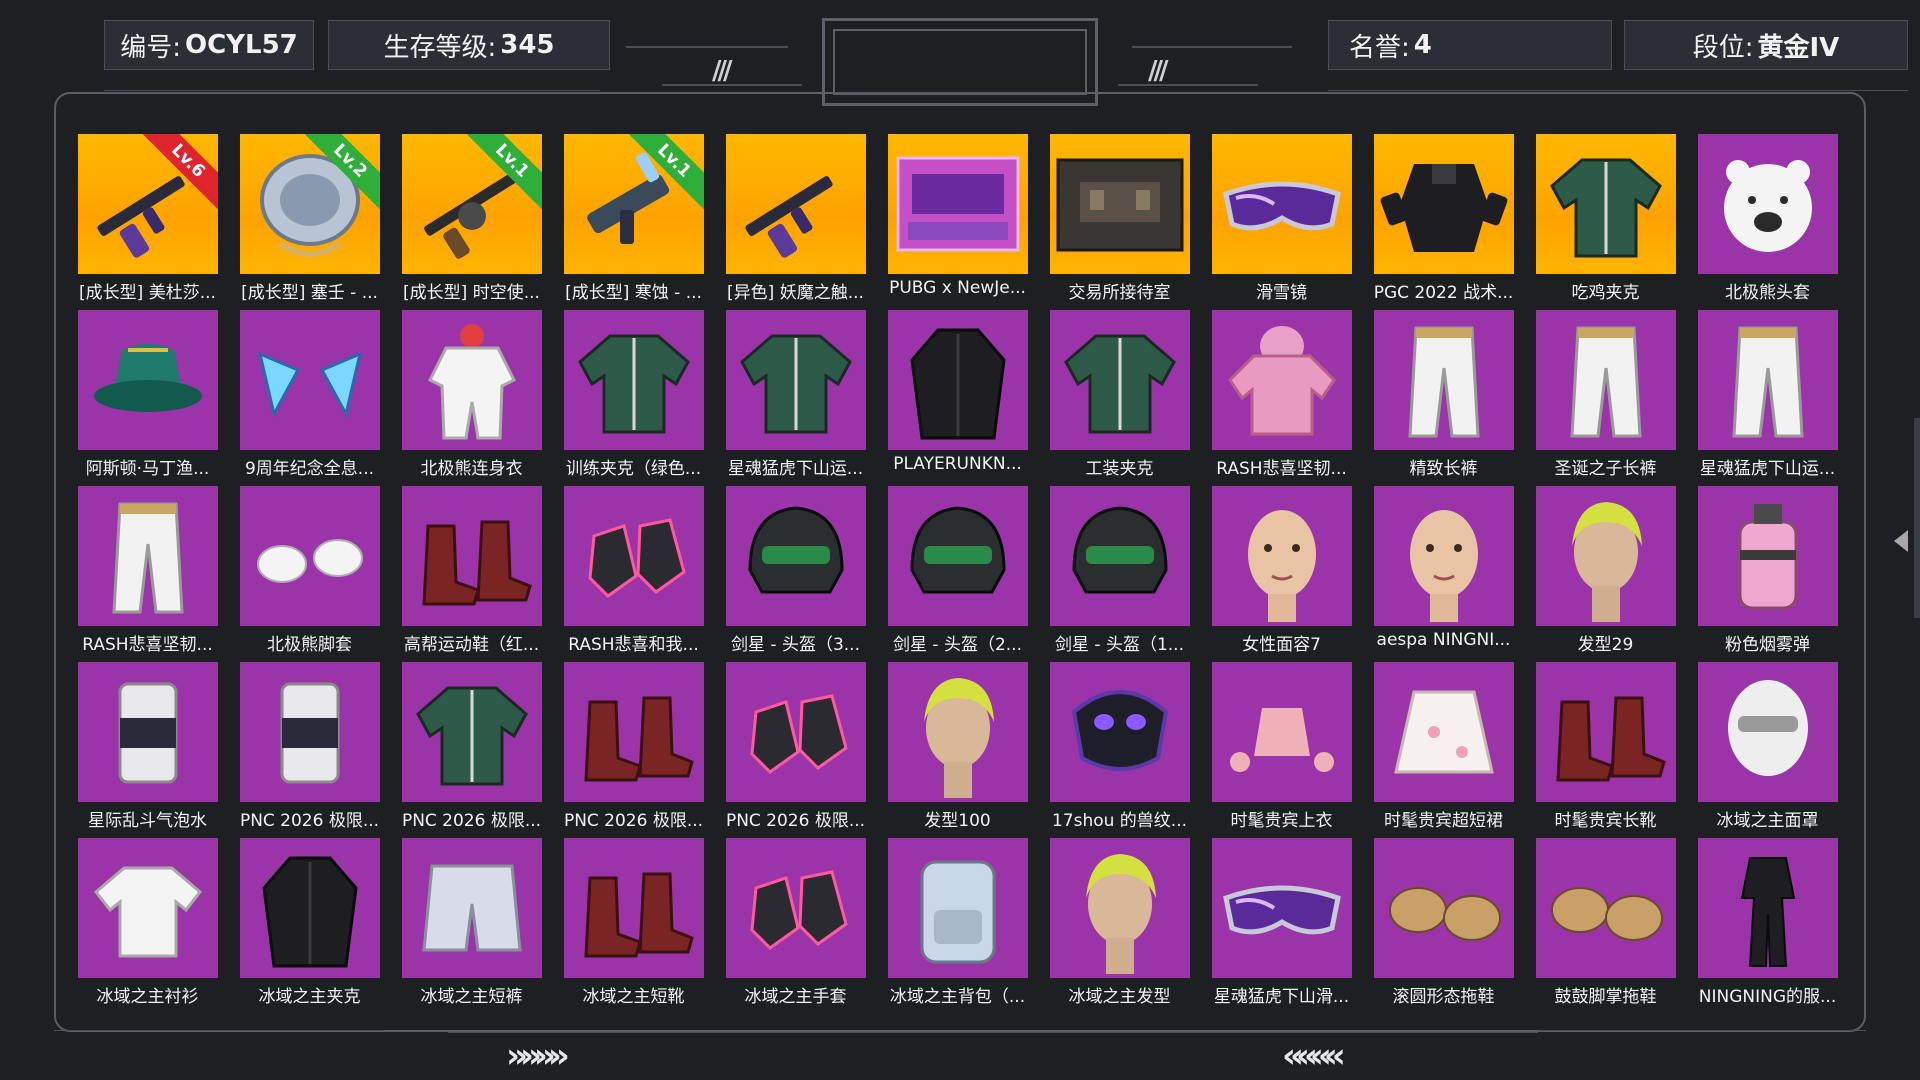  I want to click on inventory-item: 时髦贵宾超短裙, so click(1443, 746).